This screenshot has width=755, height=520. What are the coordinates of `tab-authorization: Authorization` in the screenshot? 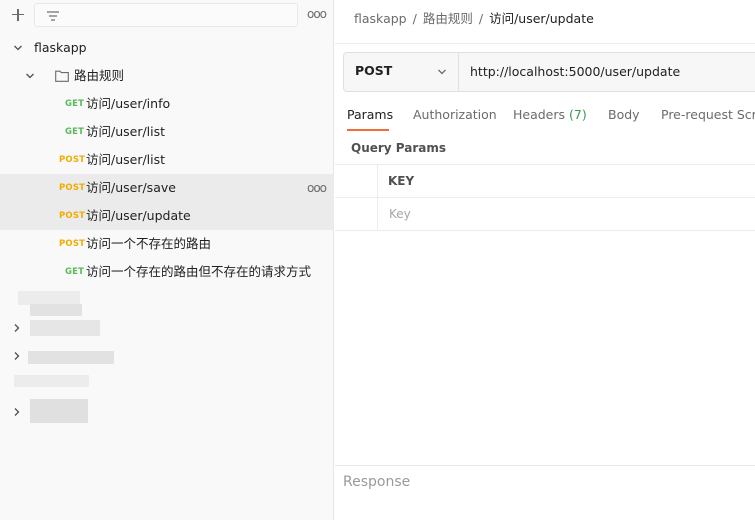 It's located at (455, 114).